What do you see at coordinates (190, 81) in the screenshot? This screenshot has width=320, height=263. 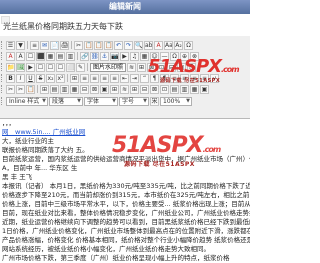 I see `watermark-subtitle: 源码下载 尽在51ASPX` at bounding box center [190, 81].